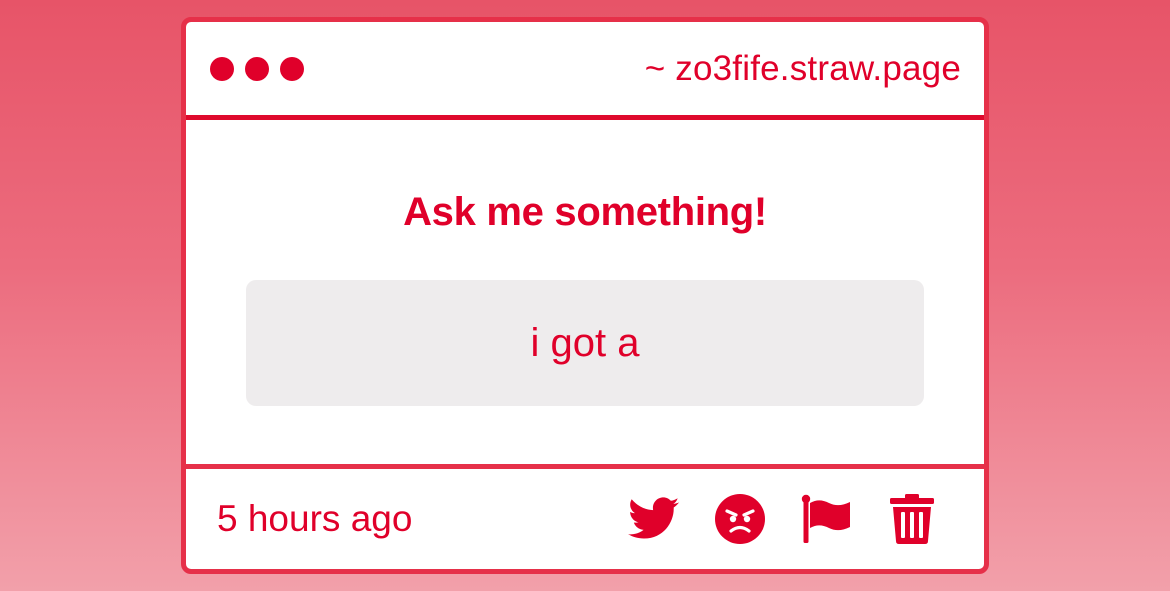 The height and width of the screenshot is (591, 1170). I want to click on action-bar, so click(783, 519).